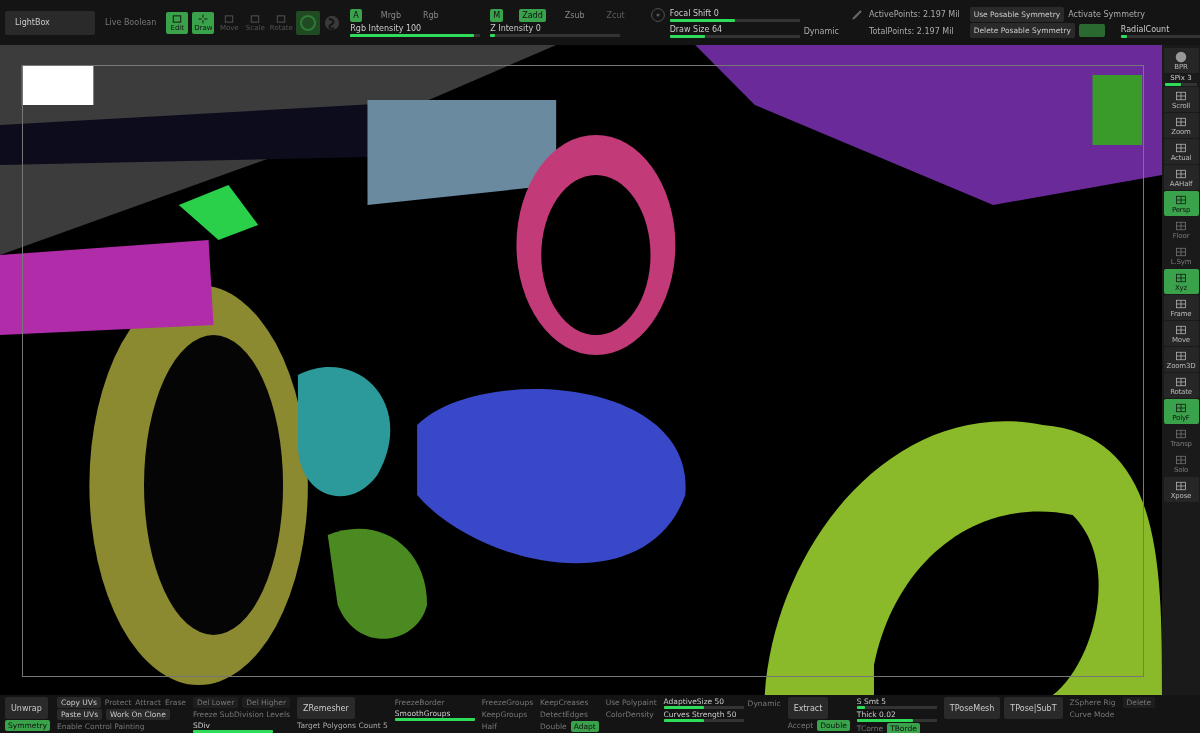 The image size is (1200, 733). I want to click on toolbar-button: Unwrap, so click(26, 708).